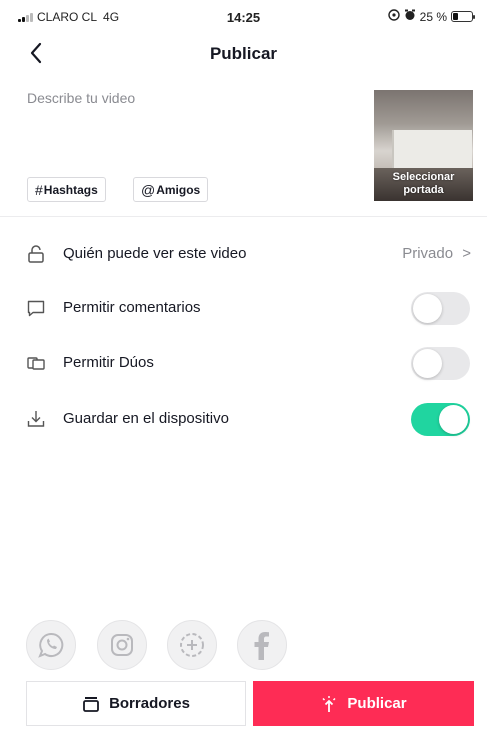 The height and width of the screenshot is (734, 487). I want to click on cover-selector: Seleccionar portada, so click(423, 145).